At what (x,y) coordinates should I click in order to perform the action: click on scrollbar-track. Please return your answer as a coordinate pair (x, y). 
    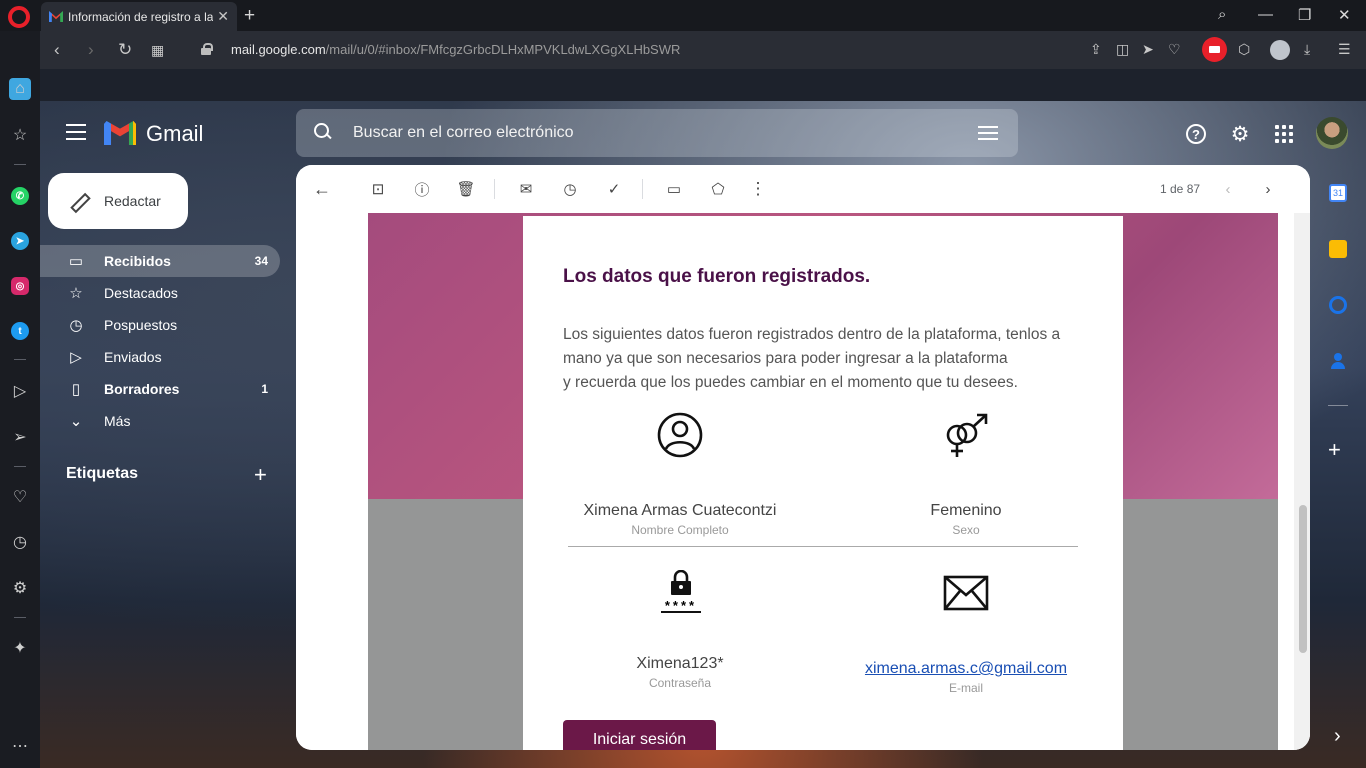
    Looking at the image, I should click on (1302, 481).